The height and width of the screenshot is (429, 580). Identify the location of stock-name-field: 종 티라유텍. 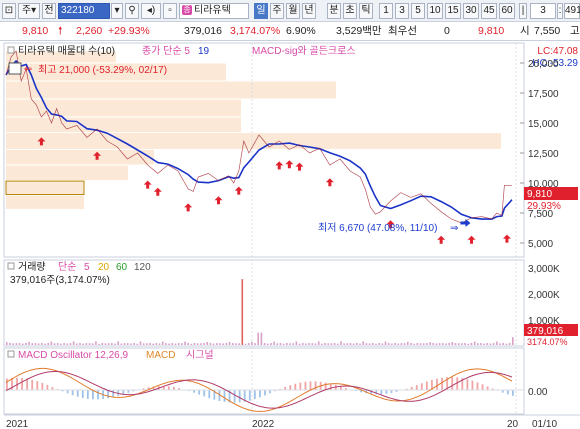
(214, 11).